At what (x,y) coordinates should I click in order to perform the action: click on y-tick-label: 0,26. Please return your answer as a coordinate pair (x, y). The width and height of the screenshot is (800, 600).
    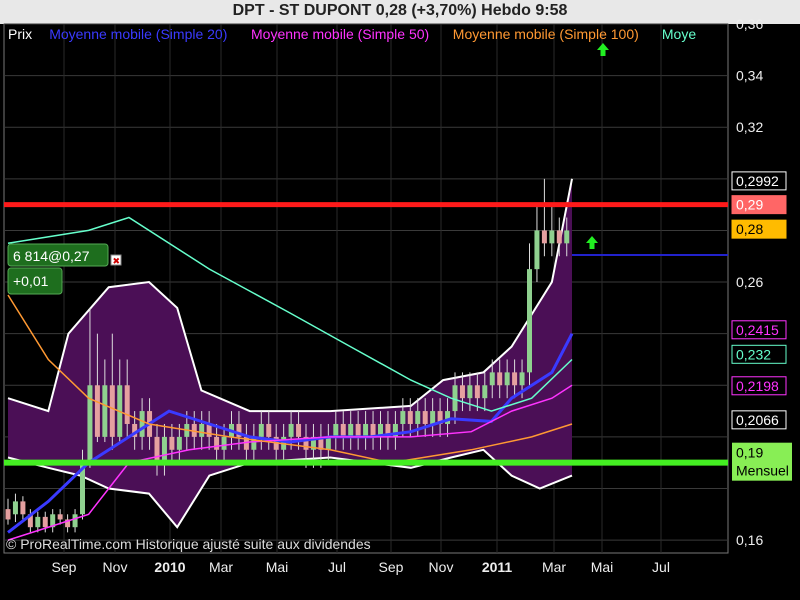
    Looking at the image, I should click on (749, 282).